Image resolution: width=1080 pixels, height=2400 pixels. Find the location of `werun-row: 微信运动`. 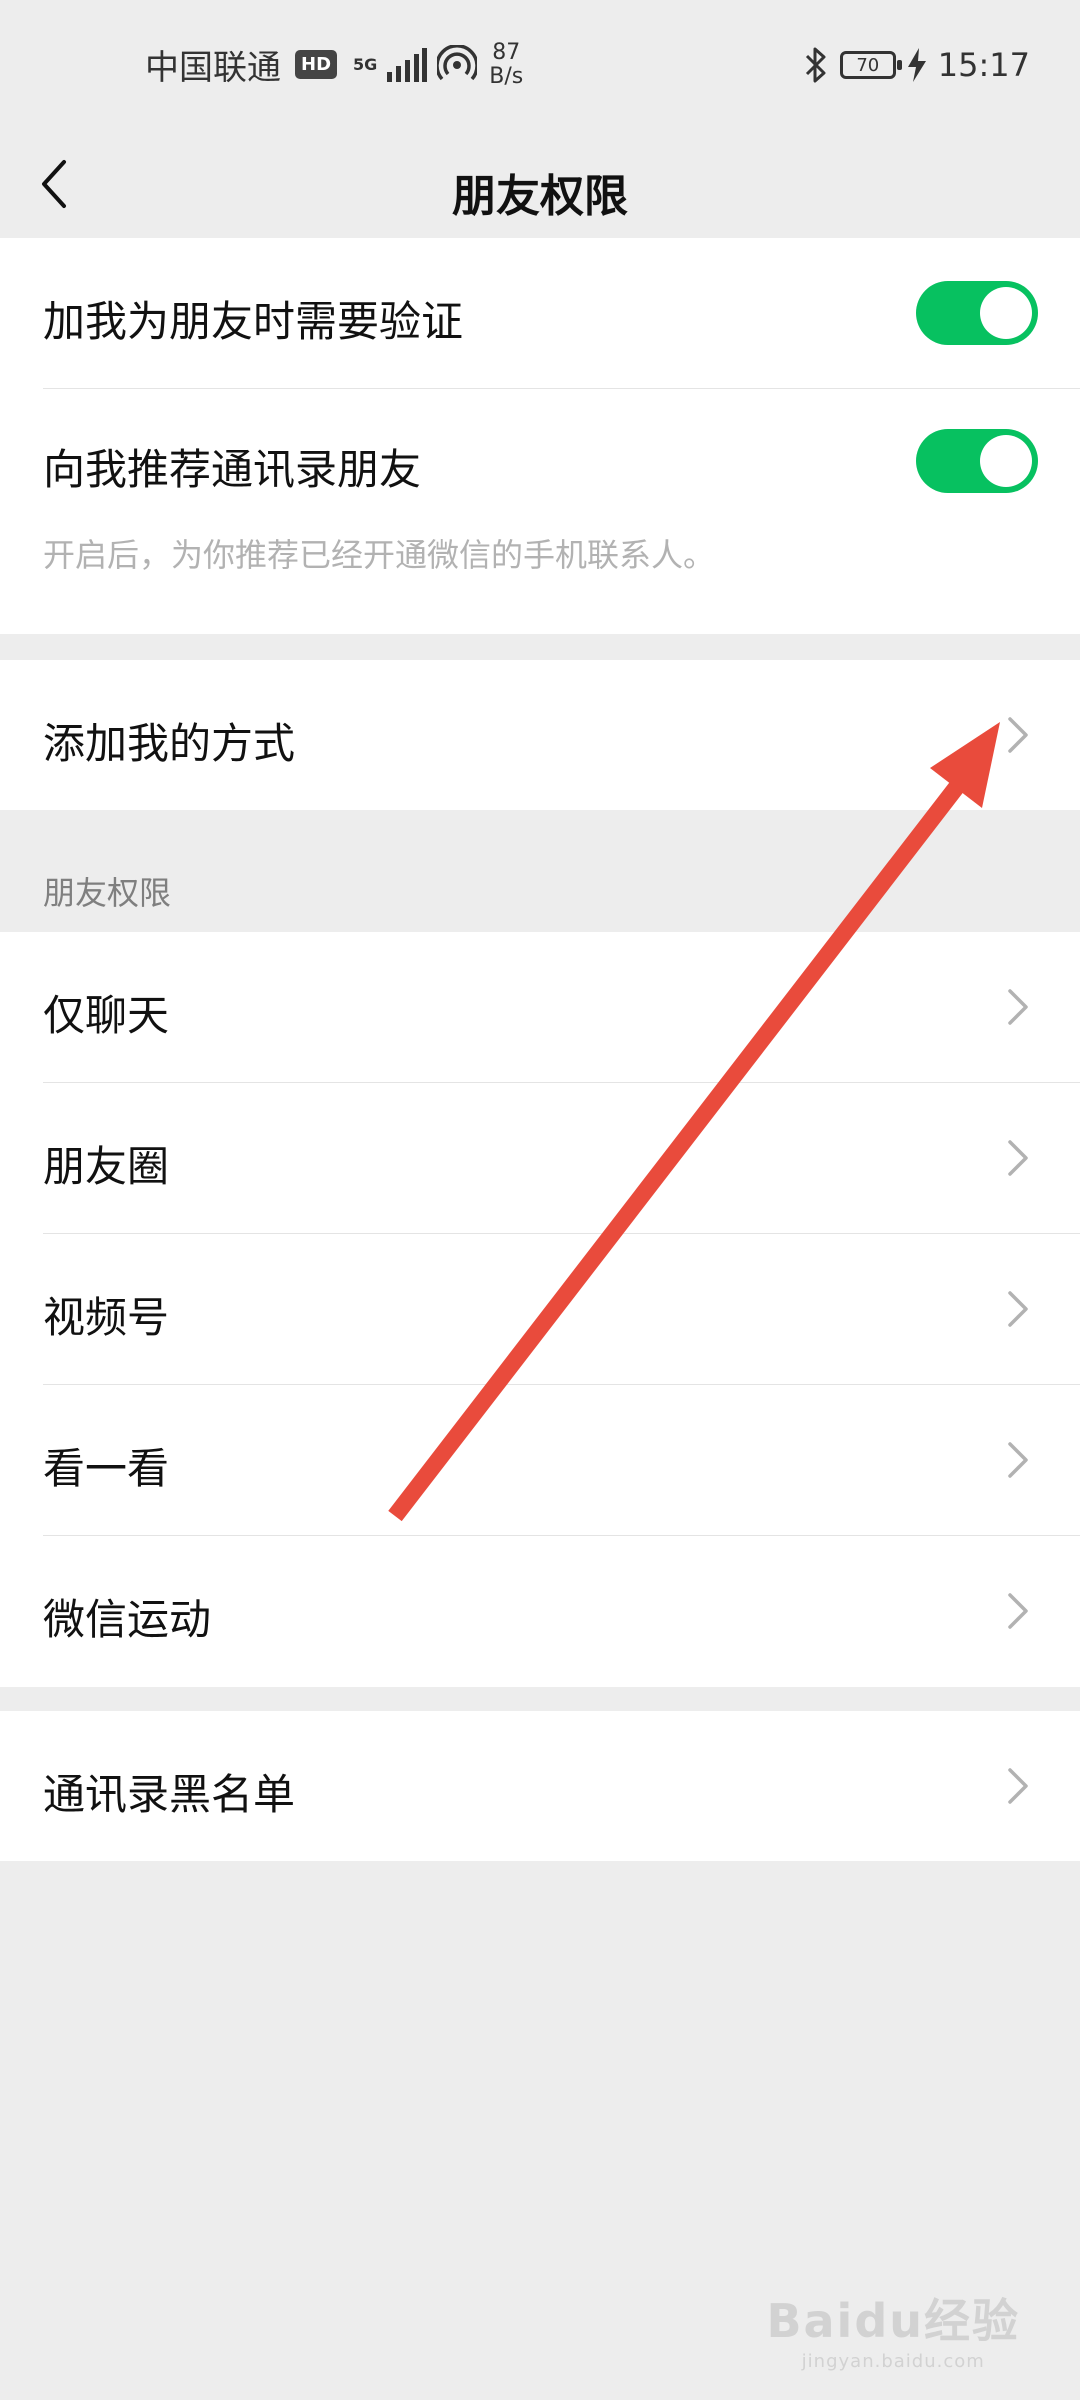

werun-row: 微信运动 is located at coordinates (540, 1611).